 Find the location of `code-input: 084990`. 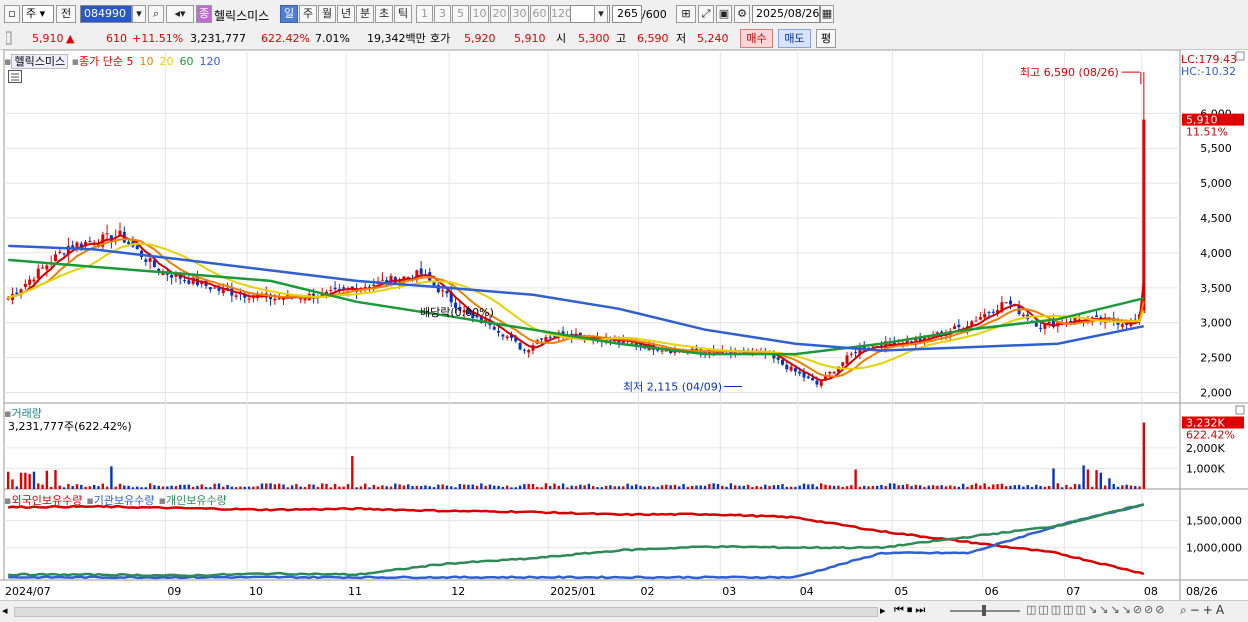

code-input: 084990 is located at coordinates (106, 14).